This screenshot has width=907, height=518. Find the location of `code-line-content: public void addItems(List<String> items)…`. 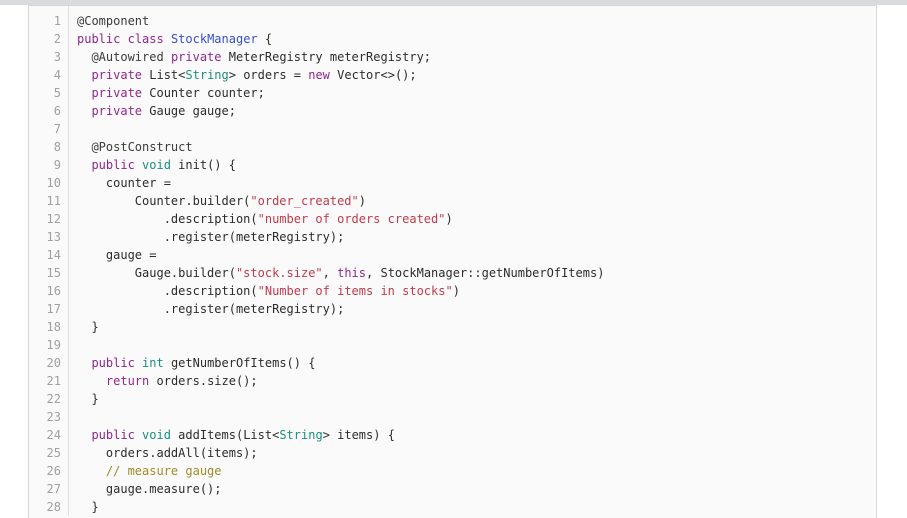

code-line-content: public void addItems(List<String> items)… is located at coordinates (337, 435).